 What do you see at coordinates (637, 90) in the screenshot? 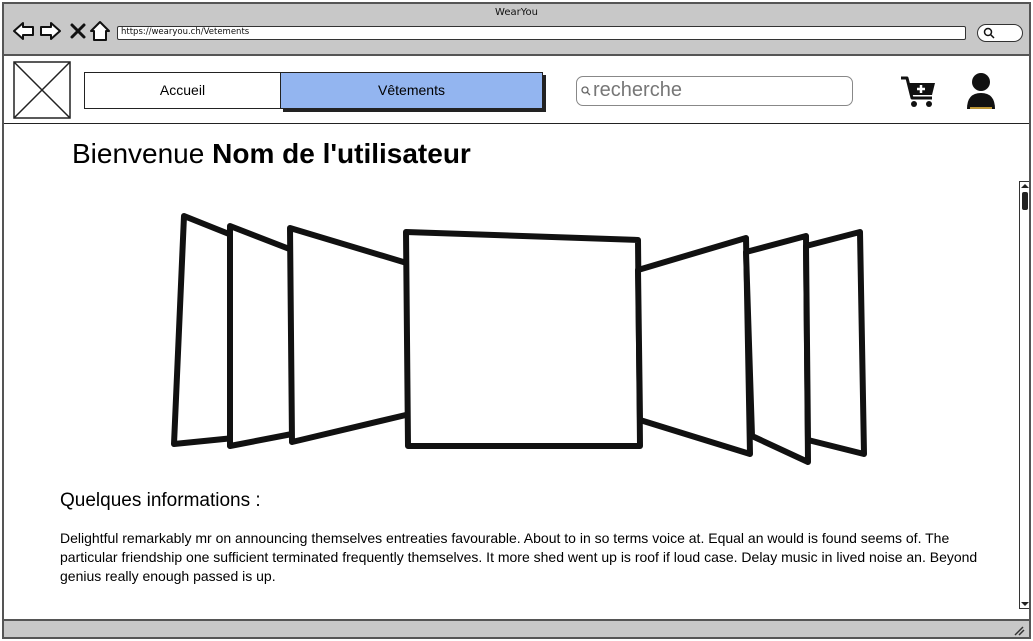
I see `search-placeholder: recherche` at bounding box center [637, 90].